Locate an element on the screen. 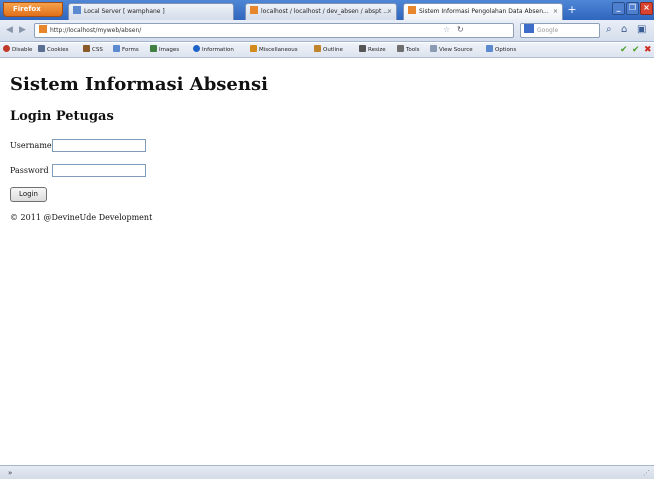 This screenshot has width=654, height=479. reload-icon: ↻ is located at coordinates (460, 29).